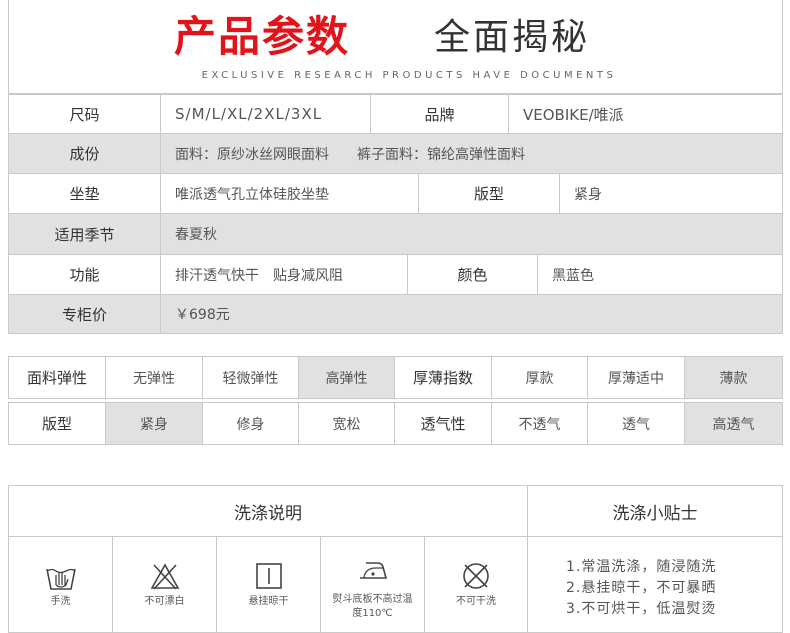 Image resolution: width=790 pixels, height=633 pixels. What do you see at coordinates (289, 193) in the screenshot?
I see `pad-value: 唯派透气孔立体硅胶坐垫` at bounding box center [289, 193].